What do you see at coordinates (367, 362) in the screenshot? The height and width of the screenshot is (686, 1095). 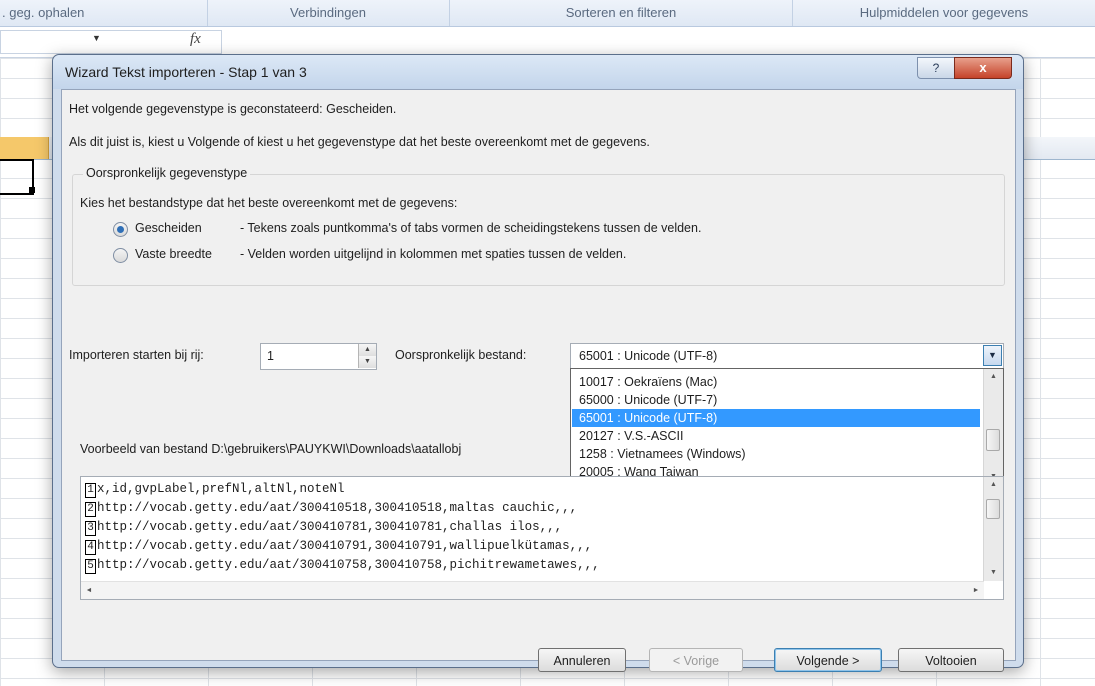 I see `spin-down-icon: ▼` at bounding box center [367, 362].